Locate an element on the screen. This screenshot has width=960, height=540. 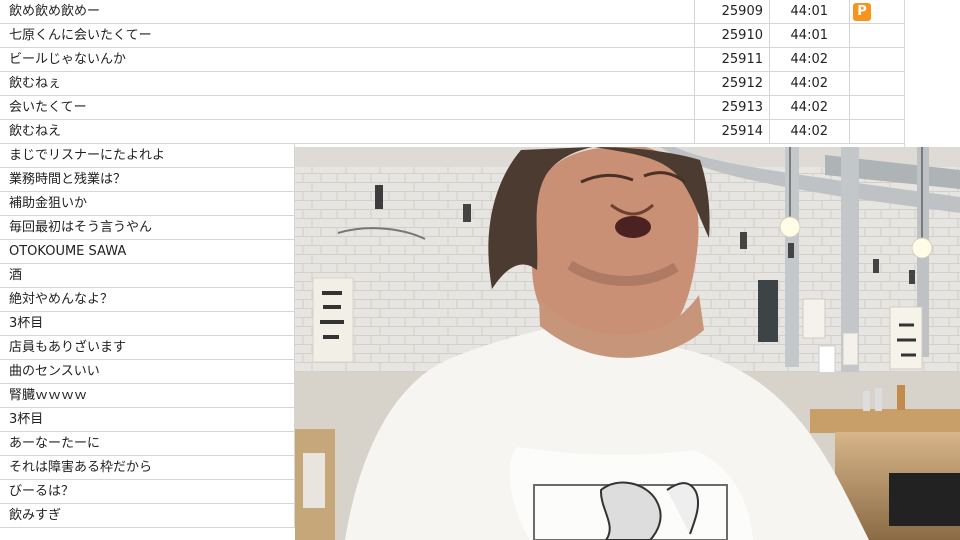
comment-number: 25909 is located at coordinates (732, 12).